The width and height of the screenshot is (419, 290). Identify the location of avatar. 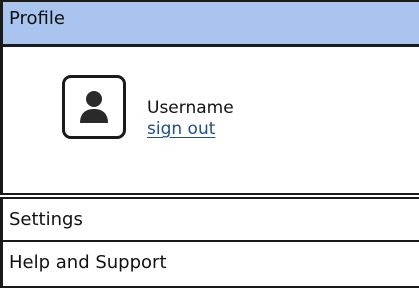
(94, 107).